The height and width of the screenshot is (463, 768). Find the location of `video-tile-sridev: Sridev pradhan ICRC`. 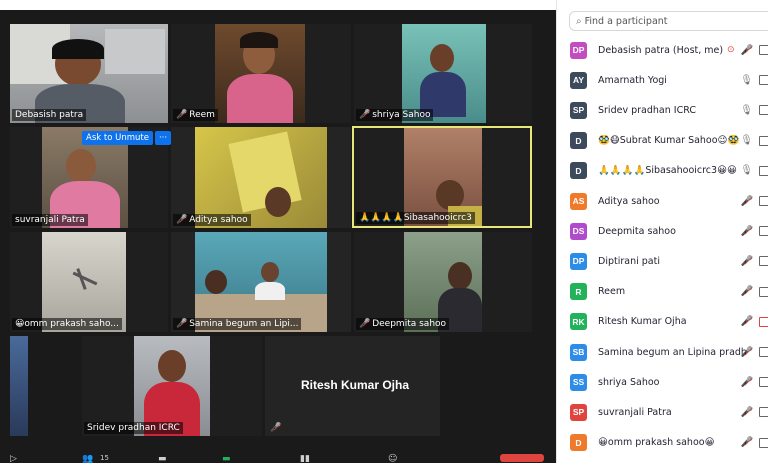

video-tile-sridev: Sridev pradhan ICRC is located at coordinates (172, 386).